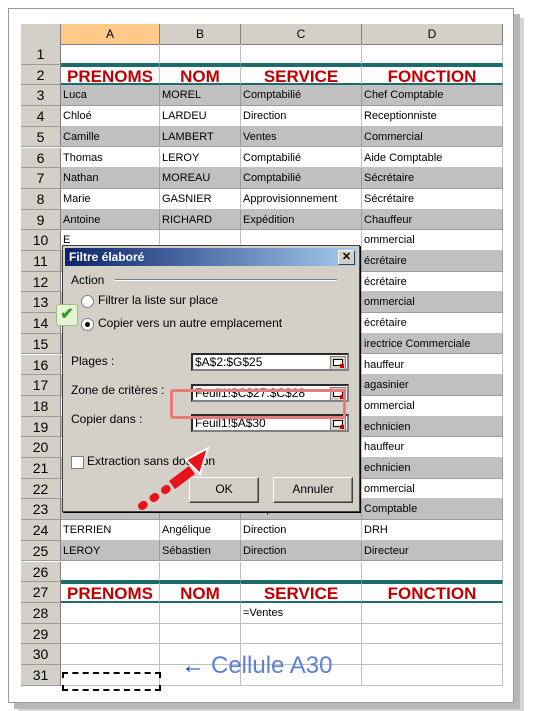 Image resolution: width=537 pixels, height=711 pixels. I want to click on row-number: 3, so click(41, 96).